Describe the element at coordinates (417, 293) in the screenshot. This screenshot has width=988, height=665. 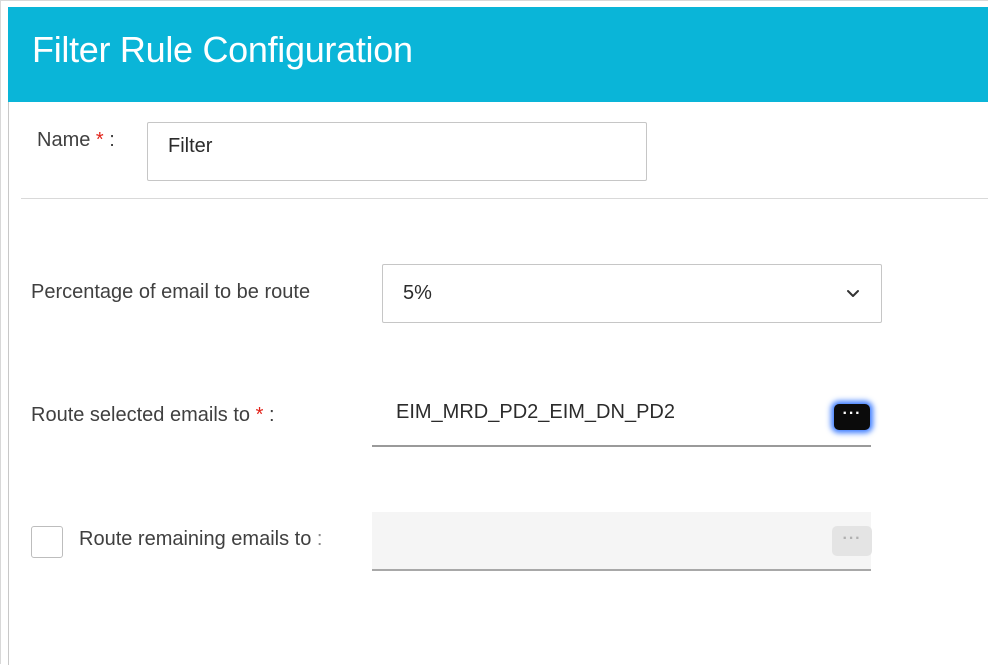
I see `percentage-select-value: 5%` at that location.